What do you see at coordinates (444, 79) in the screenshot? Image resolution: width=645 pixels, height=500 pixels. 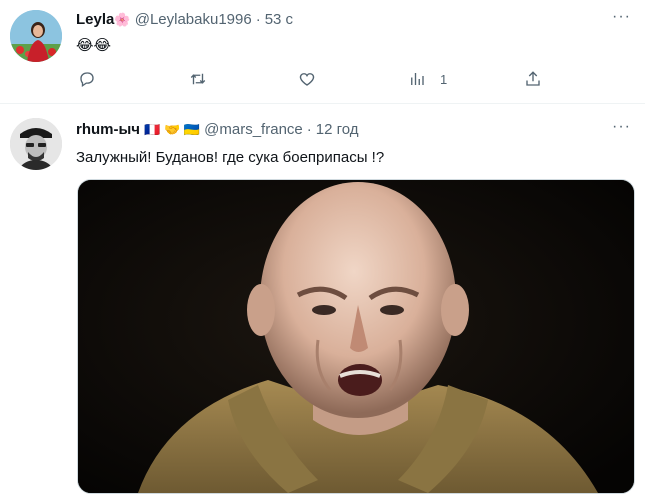 I see `views-count: 1` at bounding box center [444, 79].